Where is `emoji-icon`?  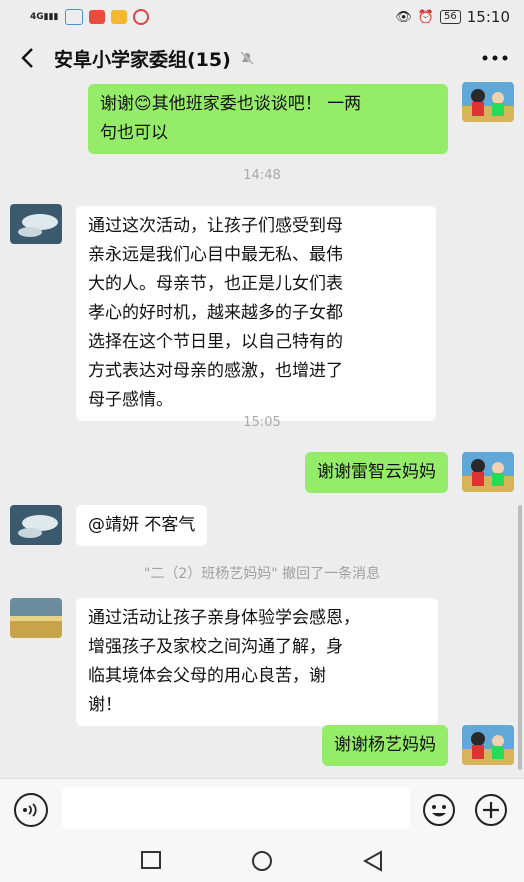
emoji-icon is located at coordinates (439, 810).